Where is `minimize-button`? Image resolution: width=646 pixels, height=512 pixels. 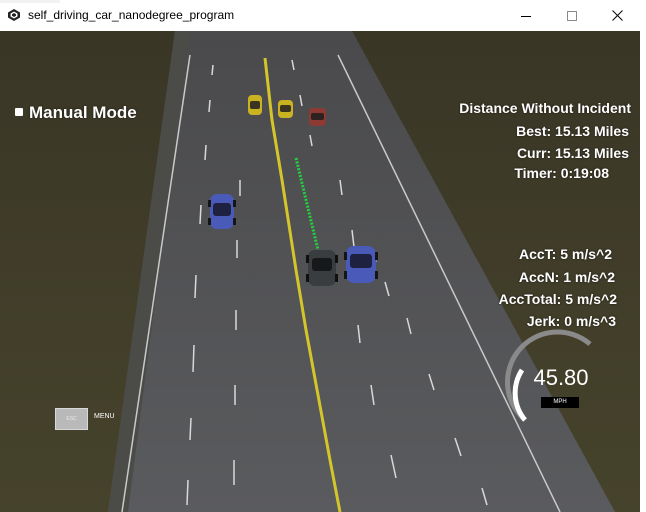 minimize-button is located at coordinates (526, 15).